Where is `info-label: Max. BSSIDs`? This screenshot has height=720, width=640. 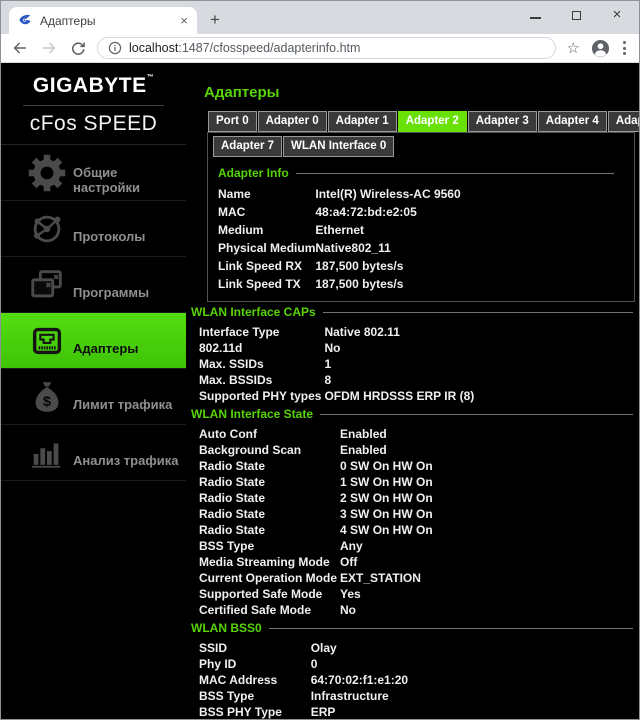
info-label: Max. BSSIDs is located at coordinates (236, 379).